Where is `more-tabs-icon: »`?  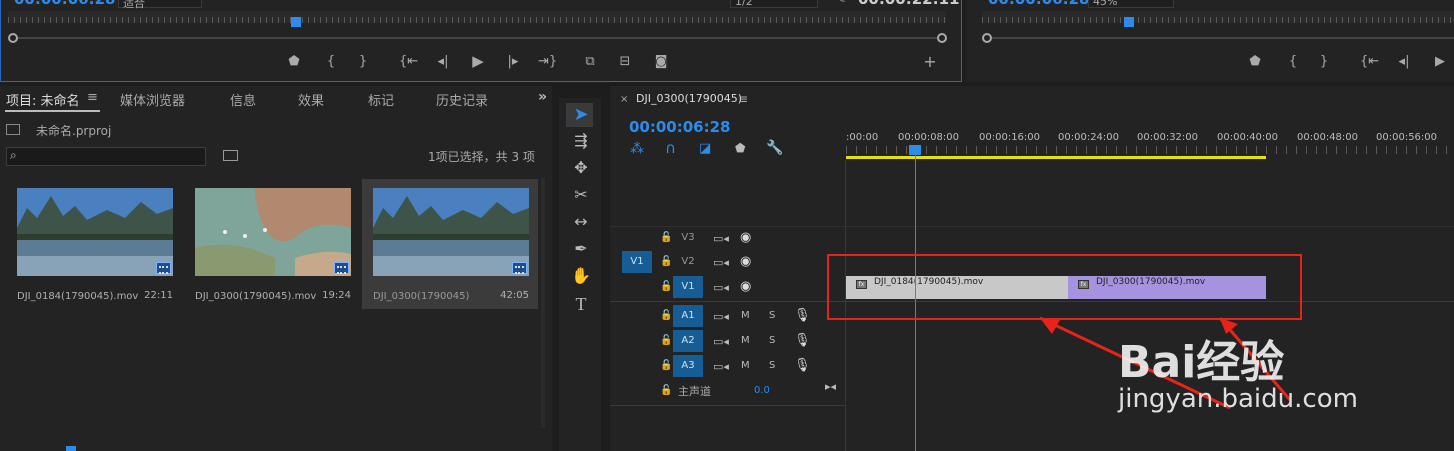 more-tabs-icon: » is located at coordinates (542, 97).